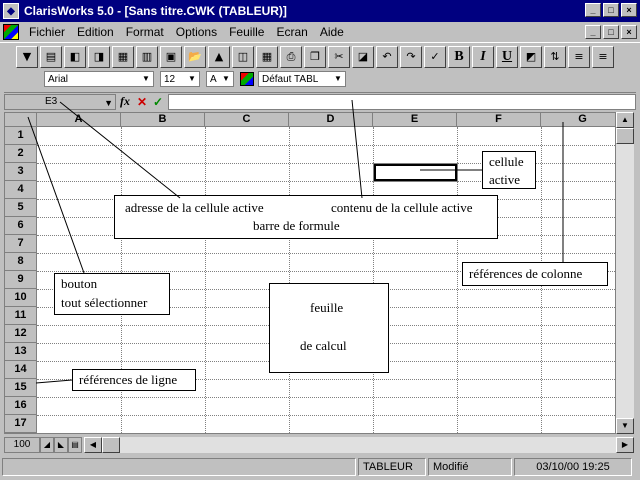  I want to click on doc-restore-button: □, so click(611, 32).